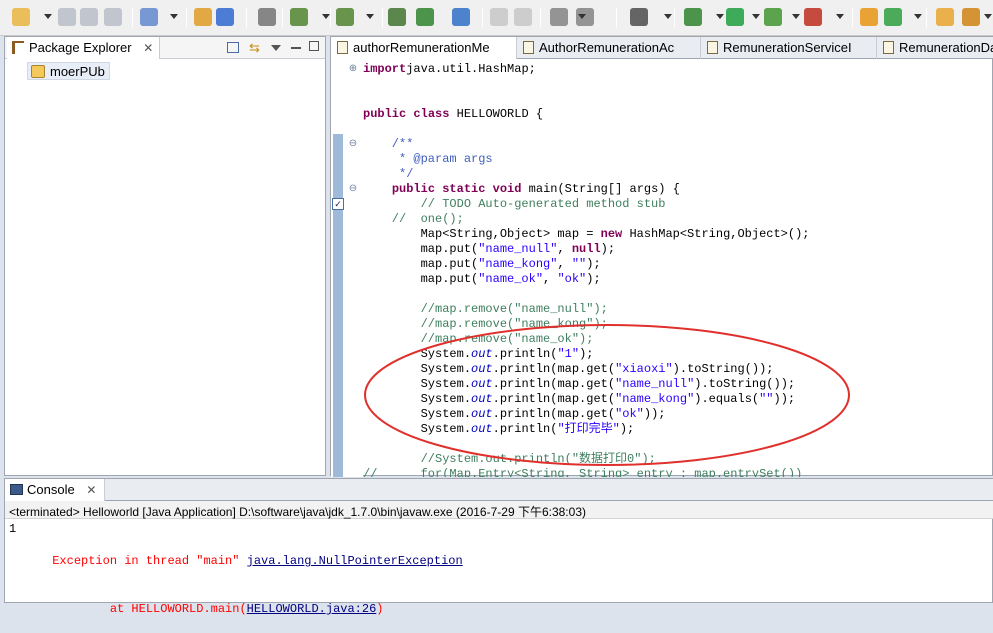 This screenshot has width=993, height=633. I want to click on tree-item-project: moerPUb, so click(68, 71).